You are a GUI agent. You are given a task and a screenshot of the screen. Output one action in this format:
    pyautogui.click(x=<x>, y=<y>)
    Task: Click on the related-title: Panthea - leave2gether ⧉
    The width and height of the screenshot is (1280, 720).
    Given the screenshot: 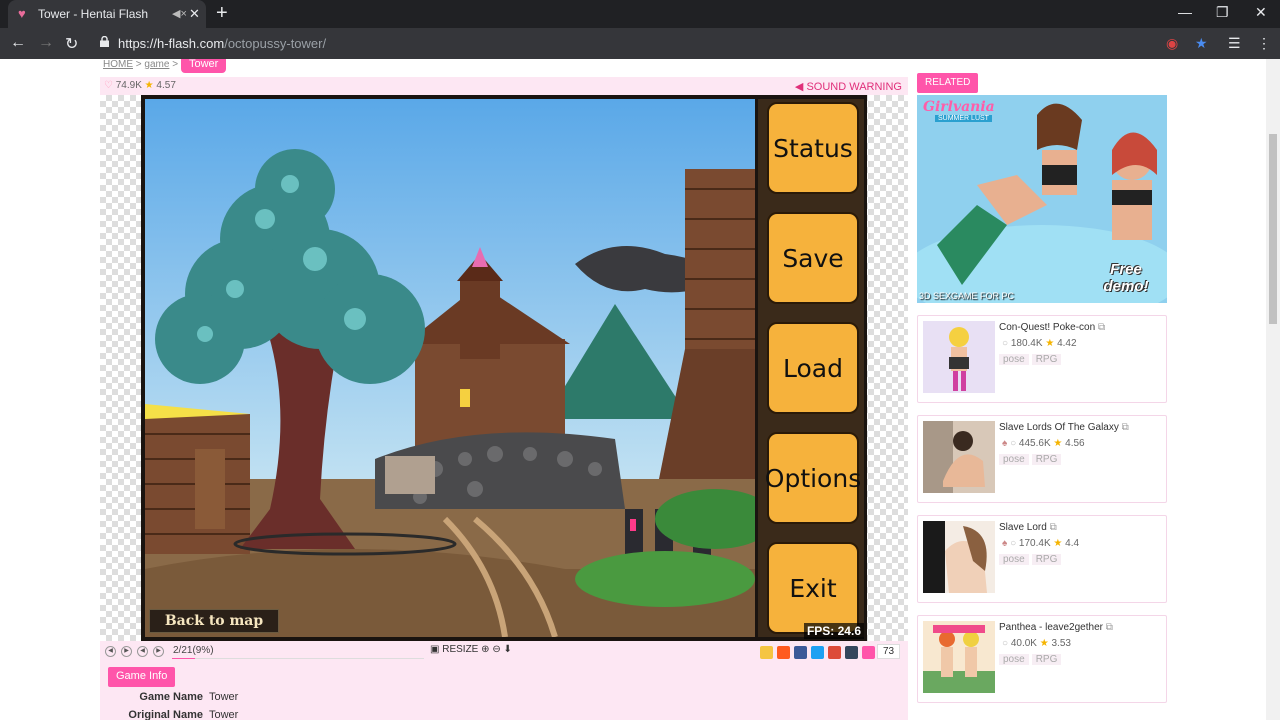 What is the action you would take?
    pyautogui.click(x=1056, y=627)
    